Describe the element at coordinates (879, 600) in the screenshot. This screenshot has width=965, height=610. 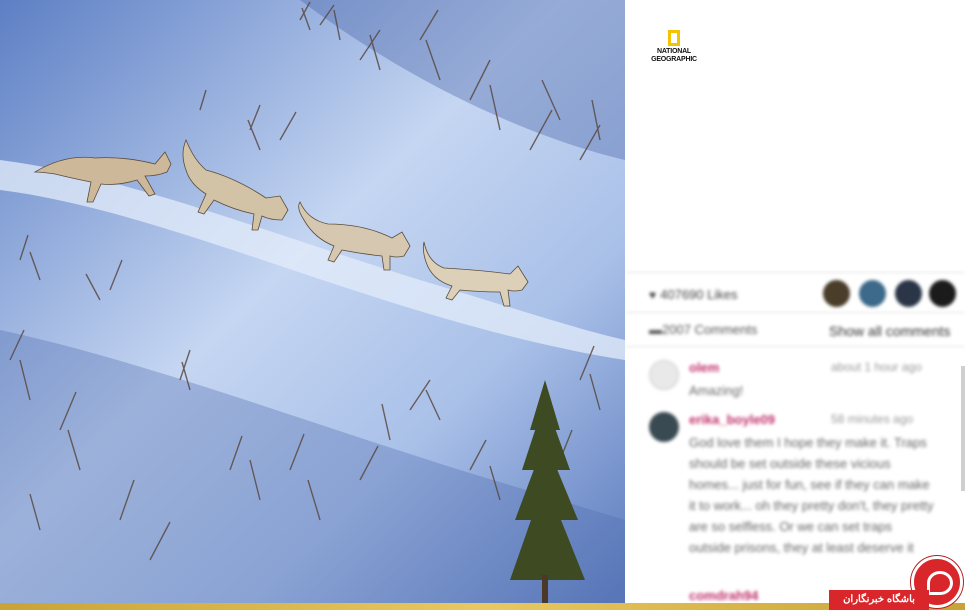
I see `watermark-text: باشگاه خبرنگاران` at that location.